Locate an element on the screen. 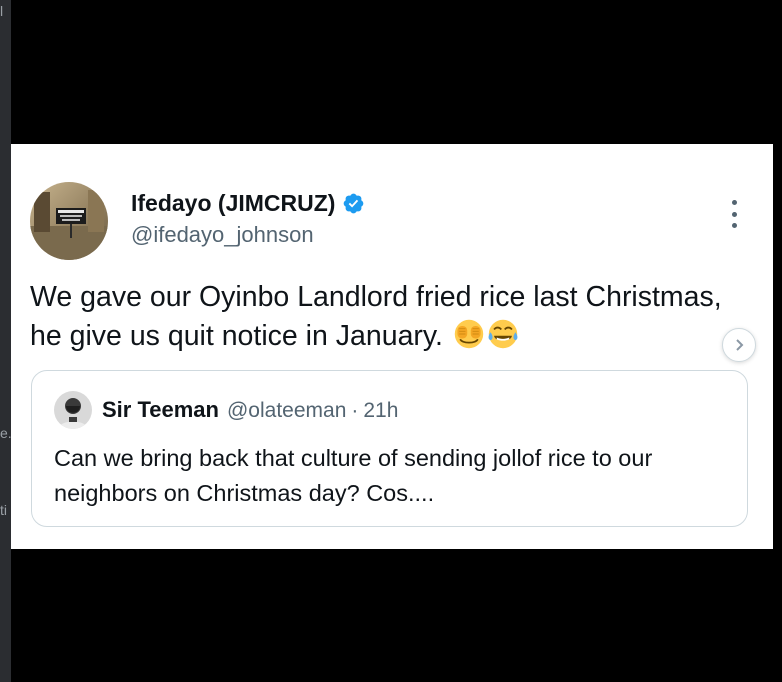 The height and width of the screenshot is (682, 782). background-text-fragment: ti is located at coordinates (3, 510).